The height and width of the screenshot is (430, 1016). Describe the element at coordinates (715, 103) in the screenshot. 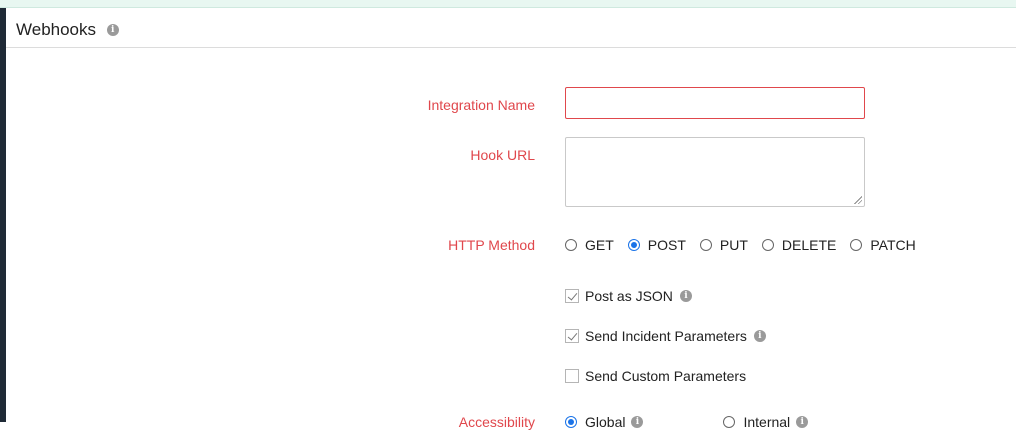

I see `integration-name-input` at that location.